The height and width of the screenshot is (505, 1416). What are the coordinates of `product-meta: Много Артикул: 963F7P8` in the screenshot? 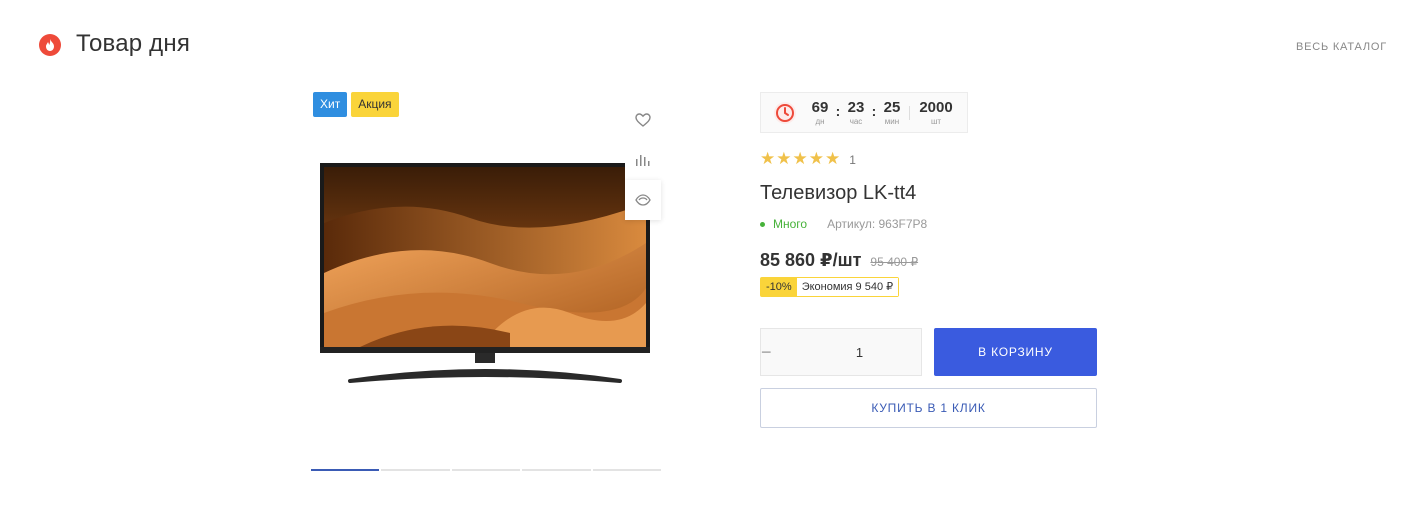 It's located at (843, 224).